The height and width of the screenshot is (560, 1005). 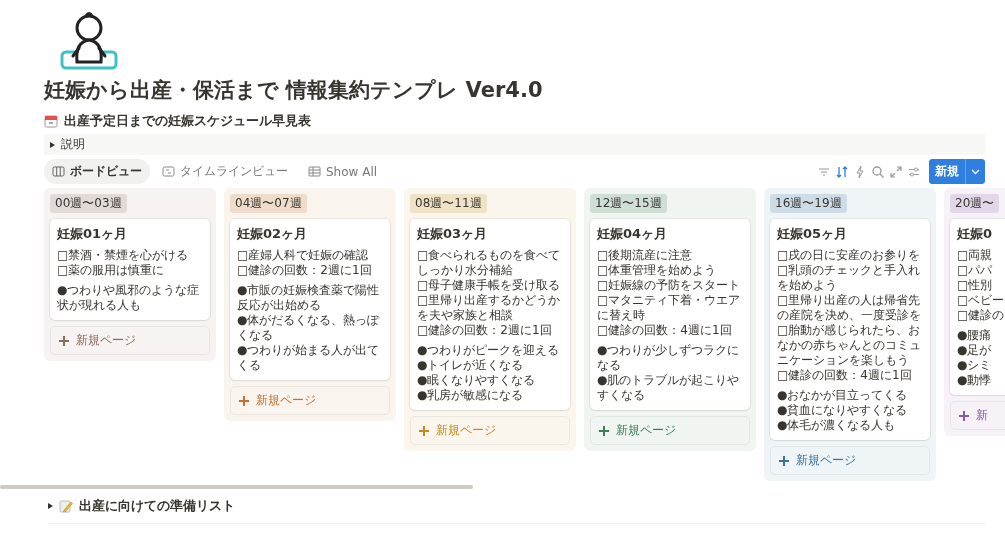 What do you see at coordinates (975, 255) in the screenshot?
I see `checklist-line: □両親` at bounding box center [975, 255].